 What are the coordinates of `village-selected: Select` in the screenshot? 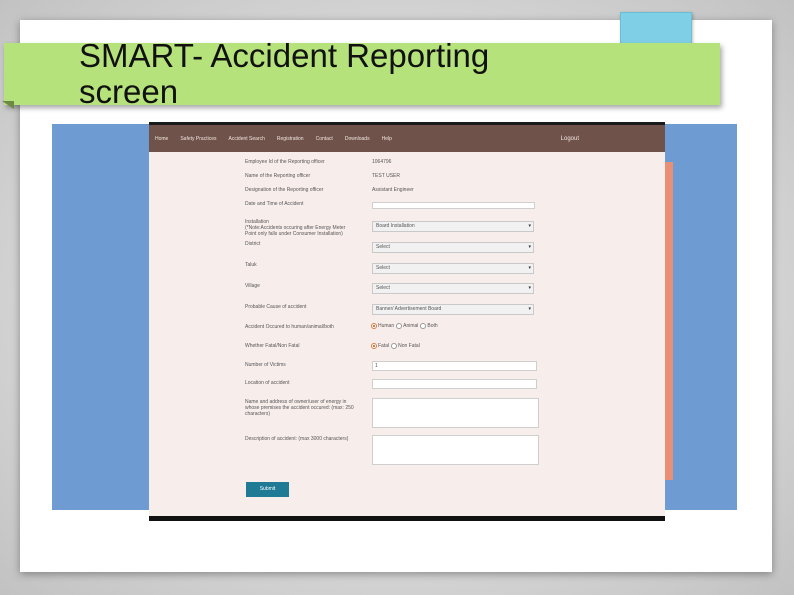 It's located at (383, 288).